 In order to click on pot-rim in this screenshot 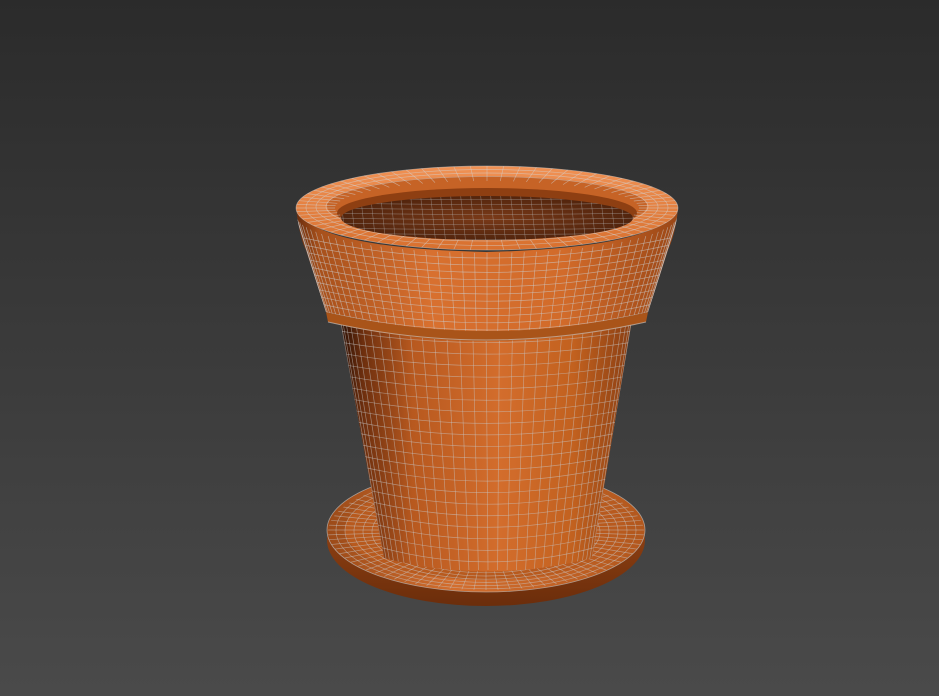, I will do `click(487, 252)`.